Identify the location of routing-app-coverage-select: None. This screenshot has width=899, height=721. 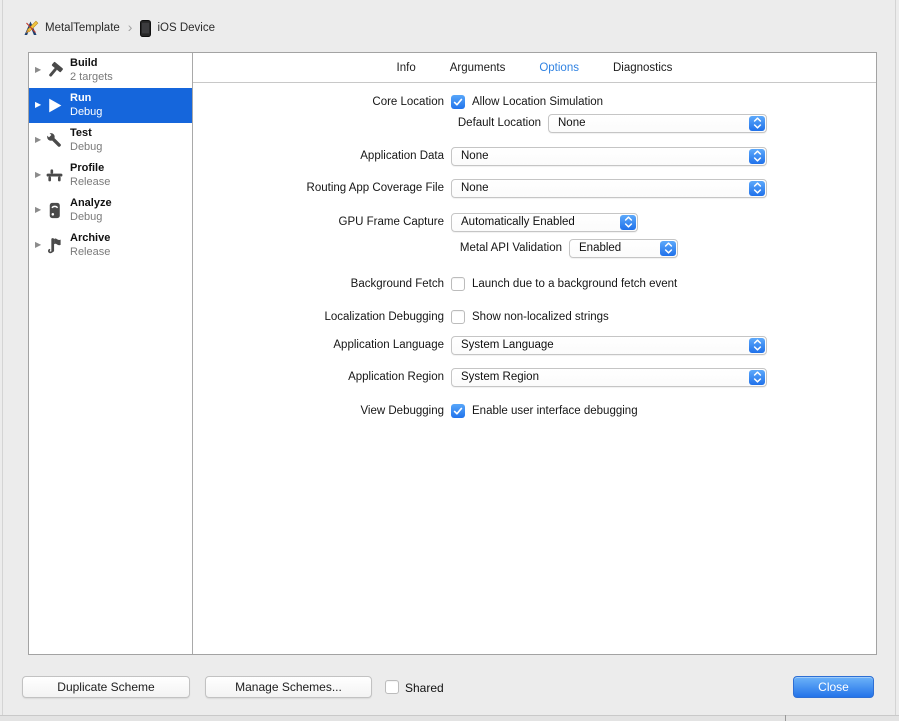
(609, 188).